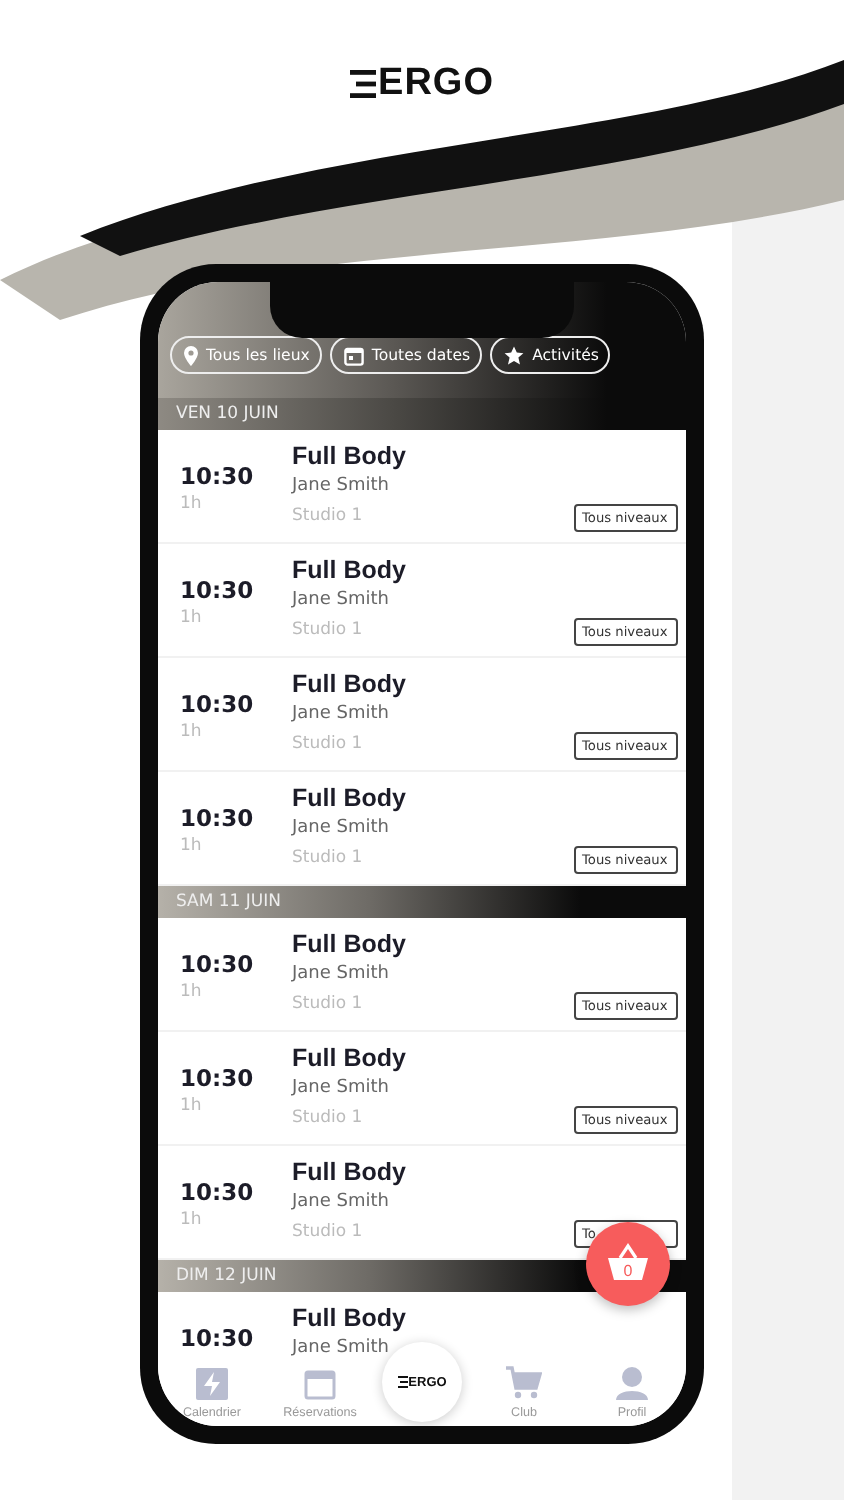 The height and width of the screenshot is (1500, 844). Describe the element at coordinates (524, 1383) in the screenshot. I see `cart-icon` at that location.